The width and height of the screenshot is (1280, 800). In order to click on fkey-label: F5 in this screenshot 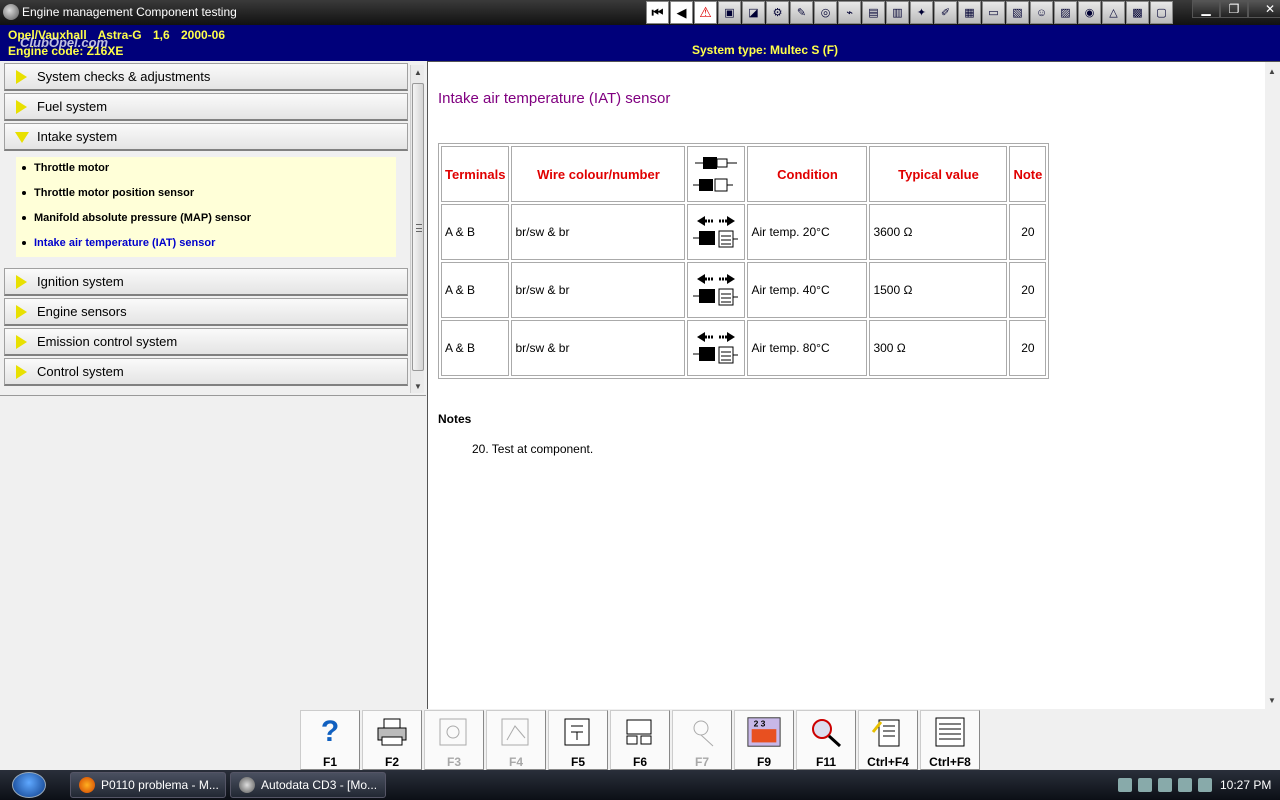, I will do `click(577, 762)`.